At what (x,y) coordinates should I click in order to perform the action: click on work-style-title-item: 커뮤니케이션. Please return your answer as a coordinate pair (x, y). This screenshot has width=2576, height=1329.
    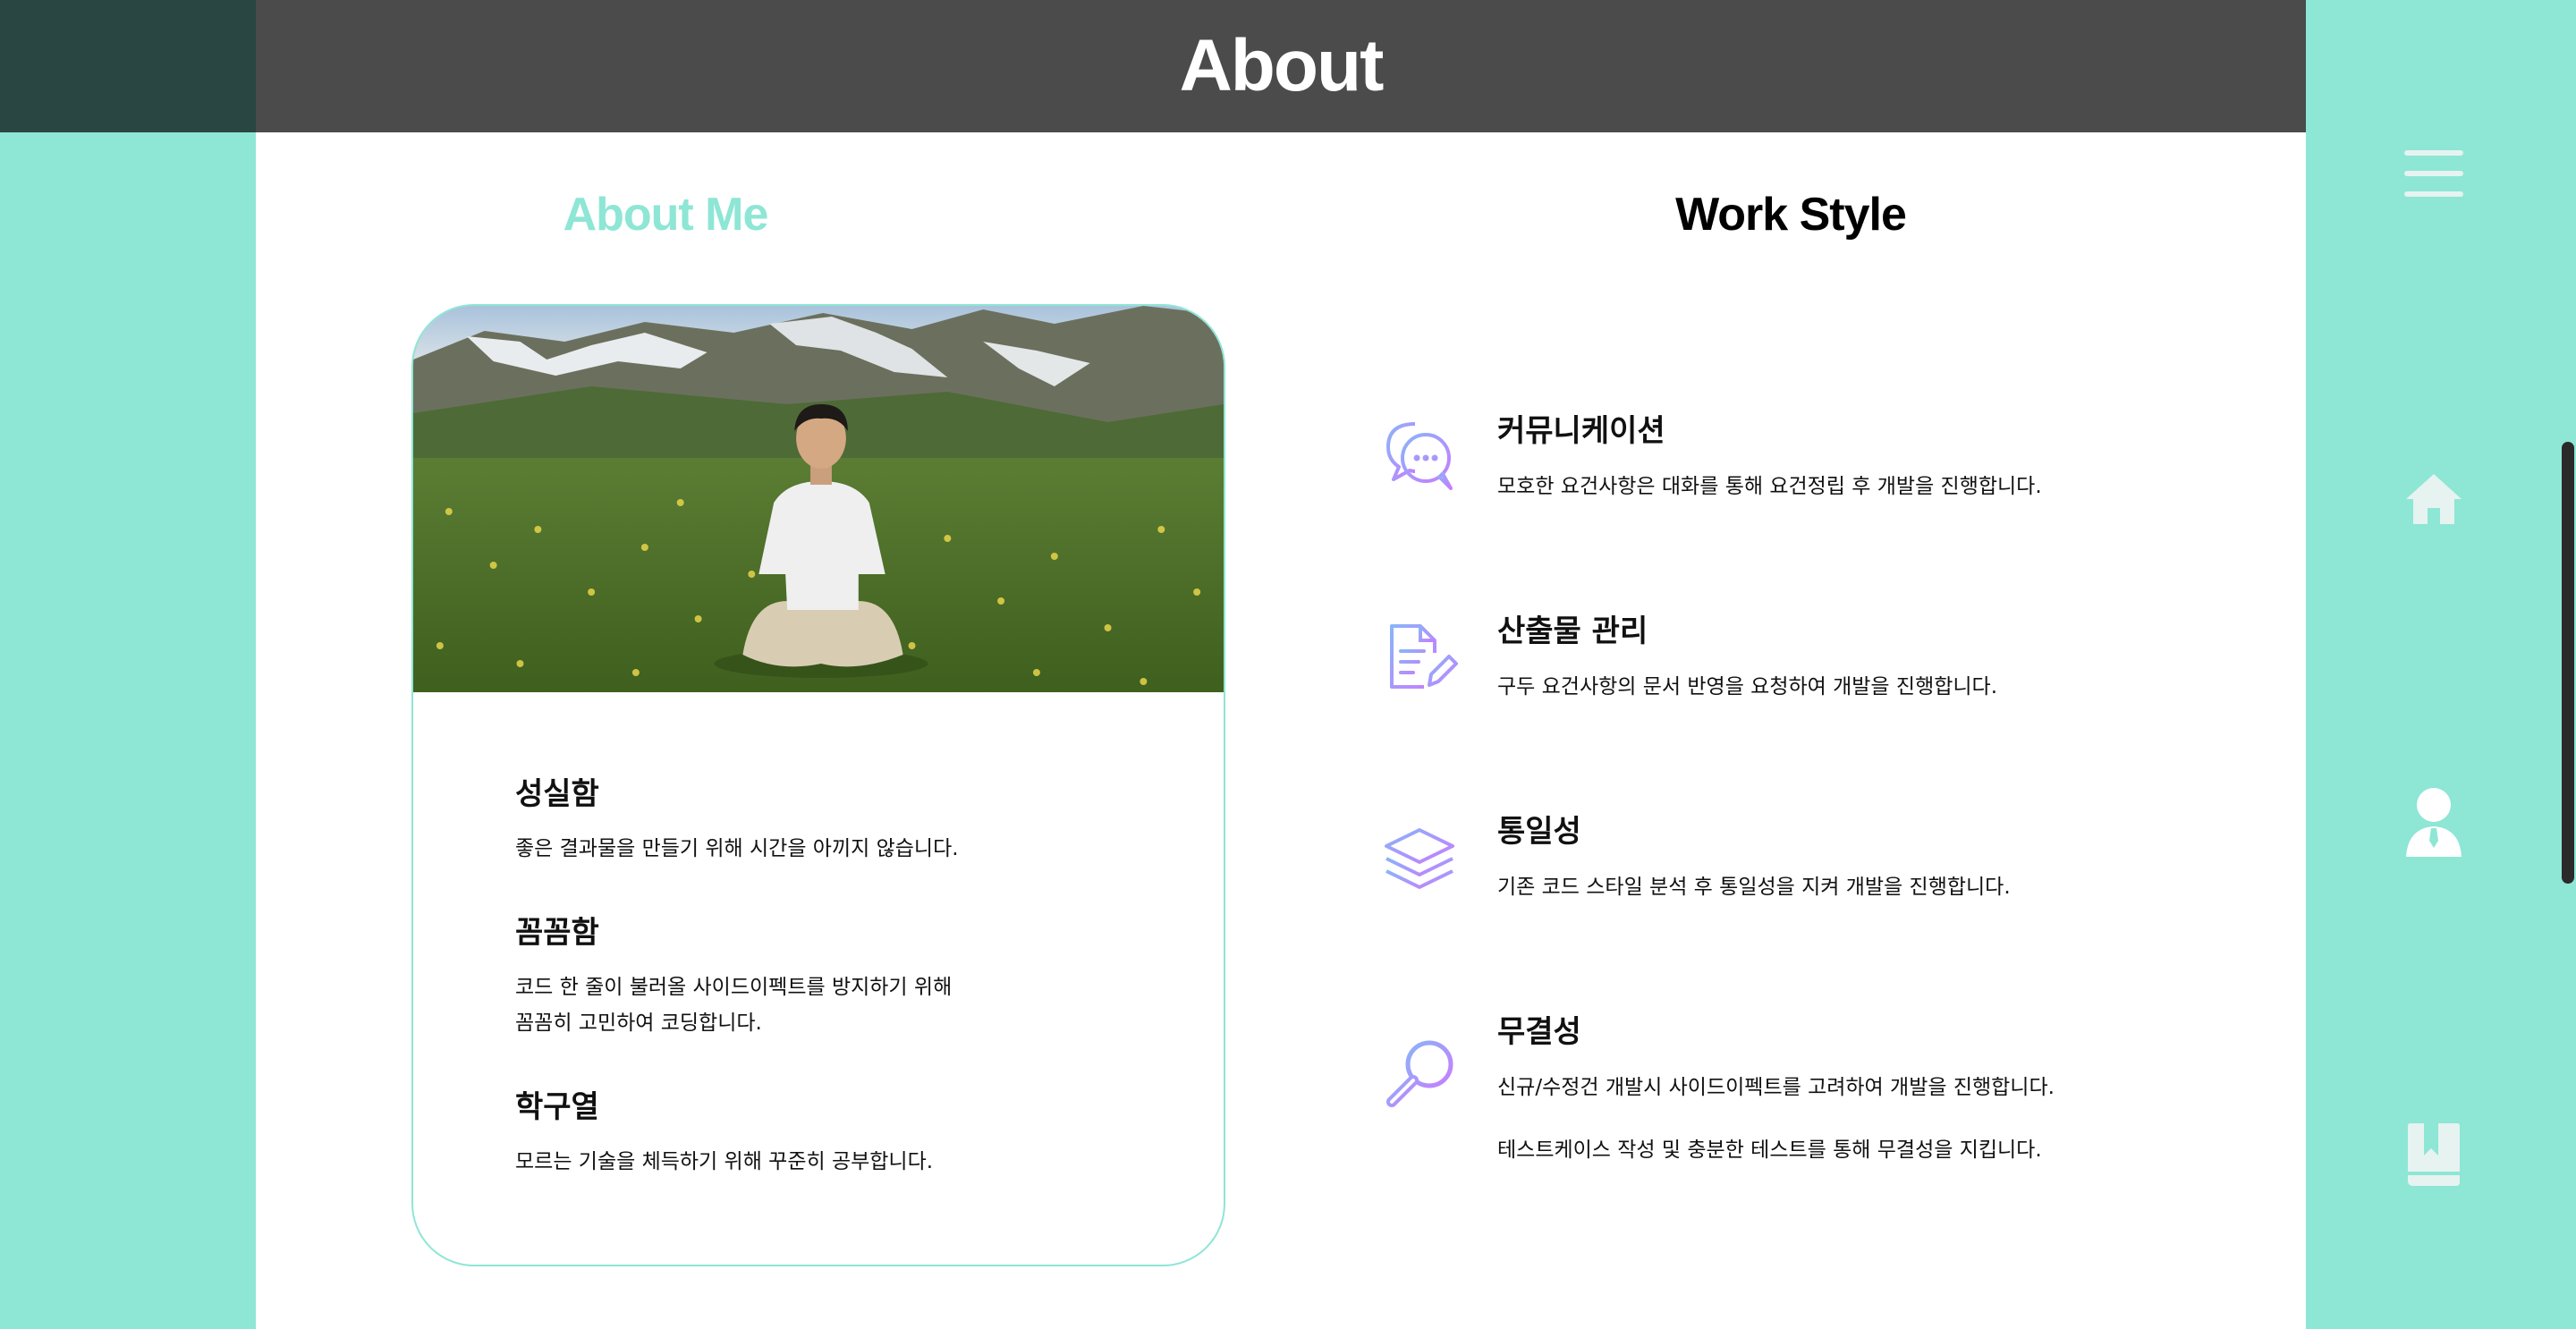
    Looking at the image, I should click on (1581, 431).